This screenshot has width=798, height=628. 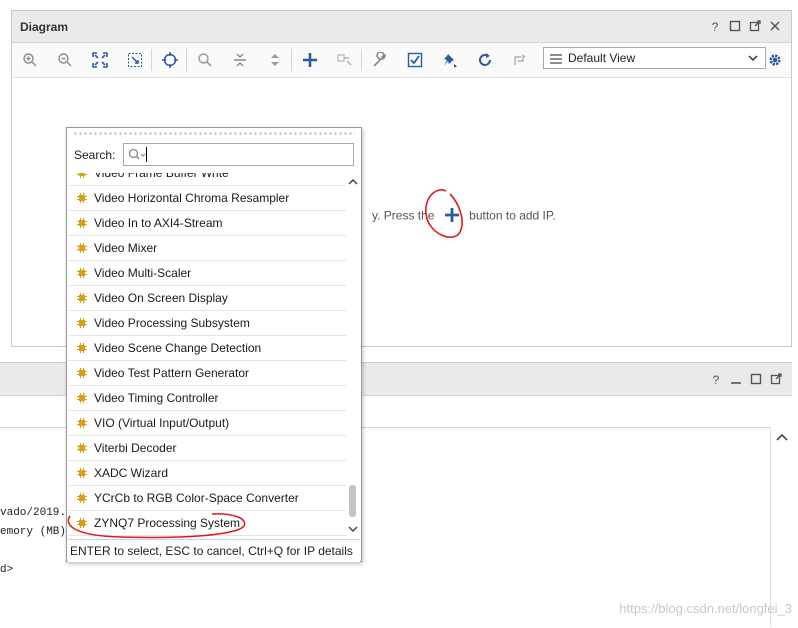 I want to click on ip-name: Video Mixer, so click(x=126, y=248).